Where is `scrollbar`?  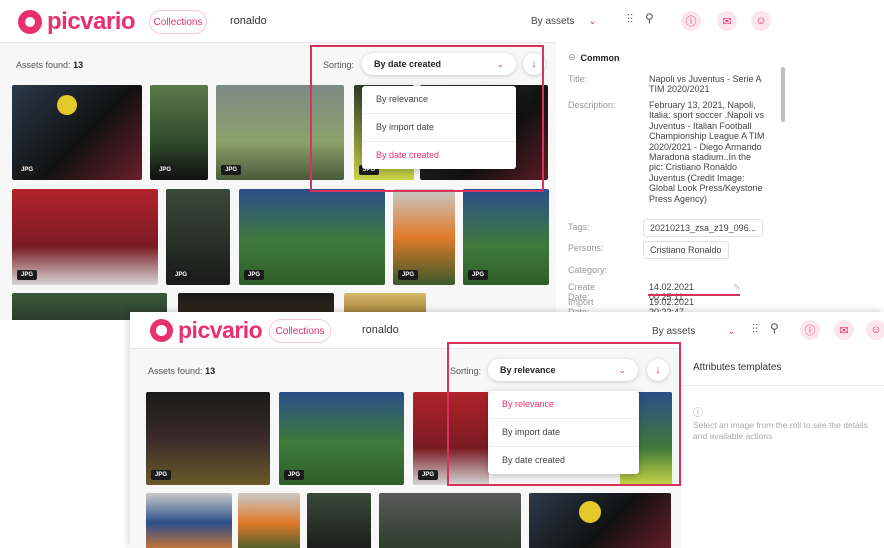
scrollbar is located at coordinates (783, 94).